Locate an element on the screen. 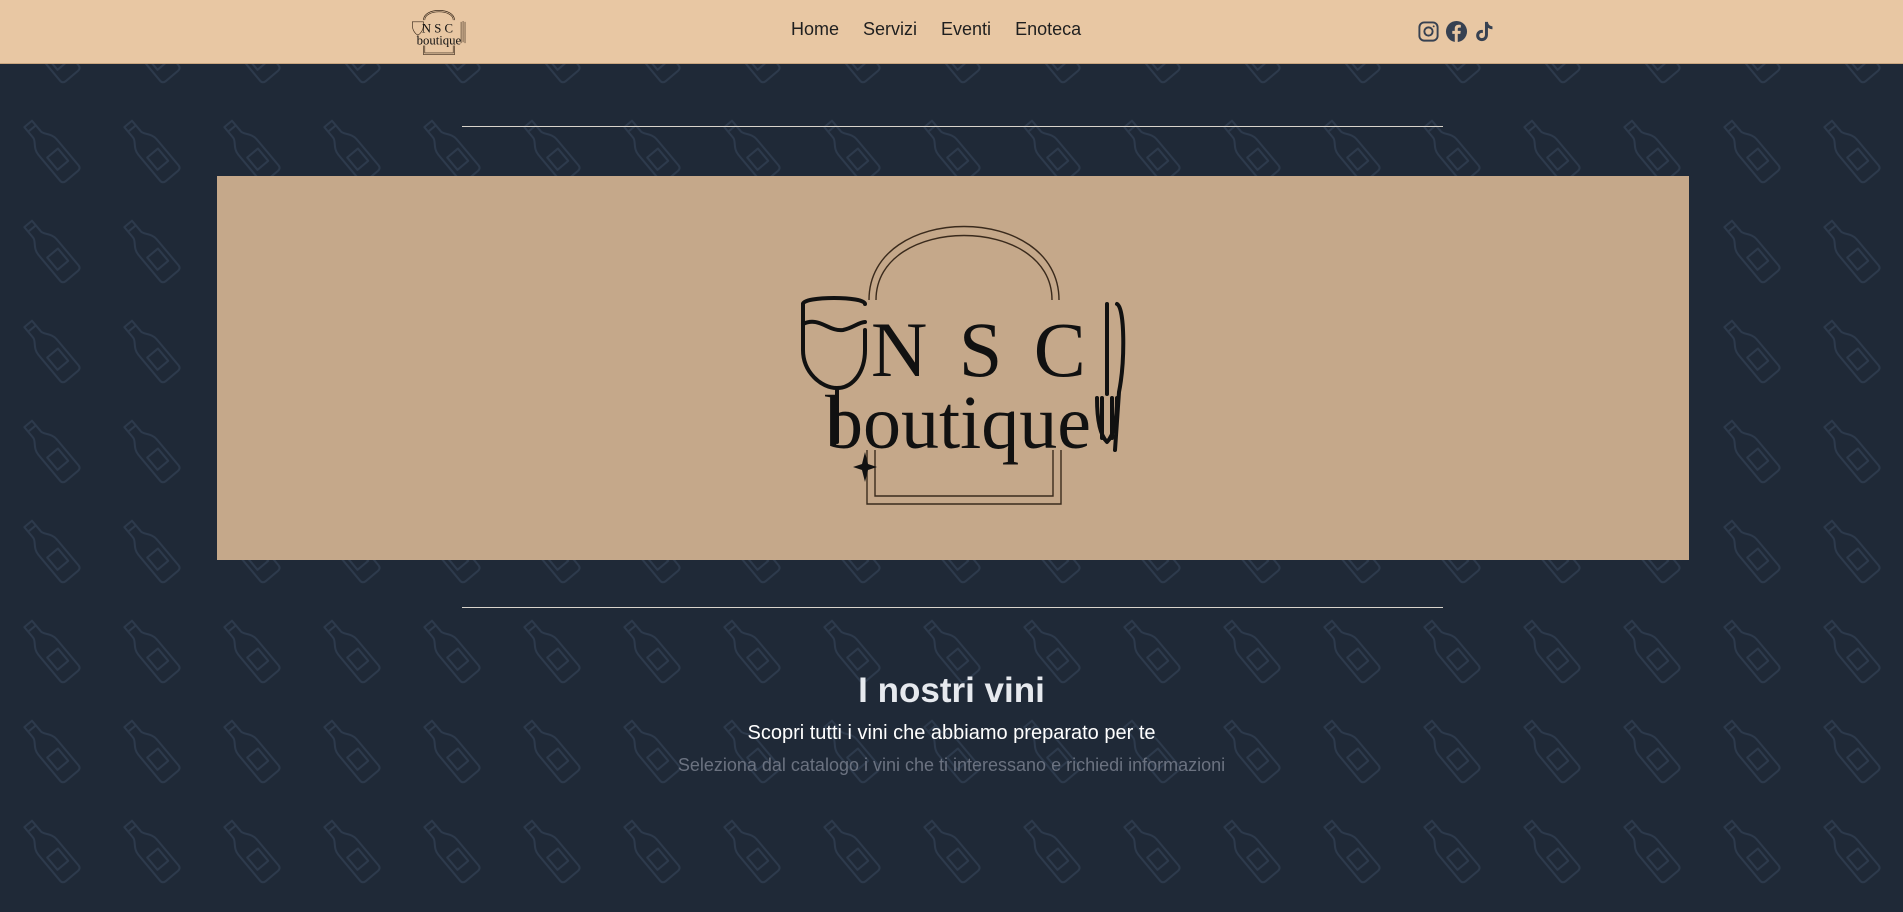  nav-item-servizi: Servizi is located at coordinates (890, 29).